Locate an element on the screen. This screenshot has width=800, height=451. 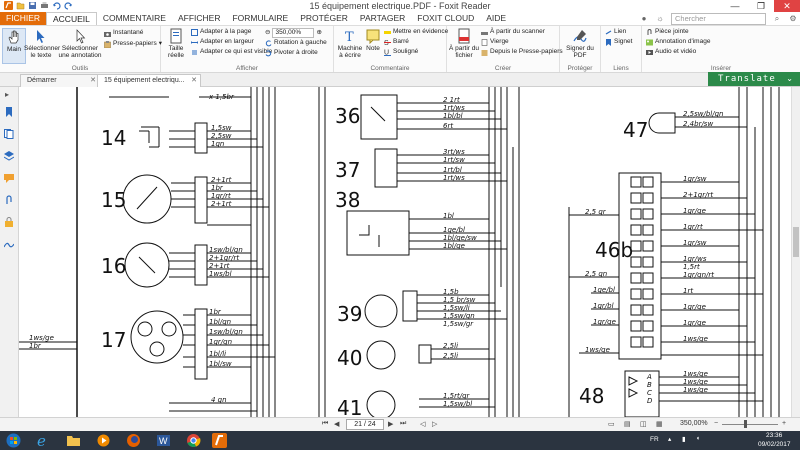
tab-foxit-cloud: FOXIT CLOUD is located at coordinates (445, 18).